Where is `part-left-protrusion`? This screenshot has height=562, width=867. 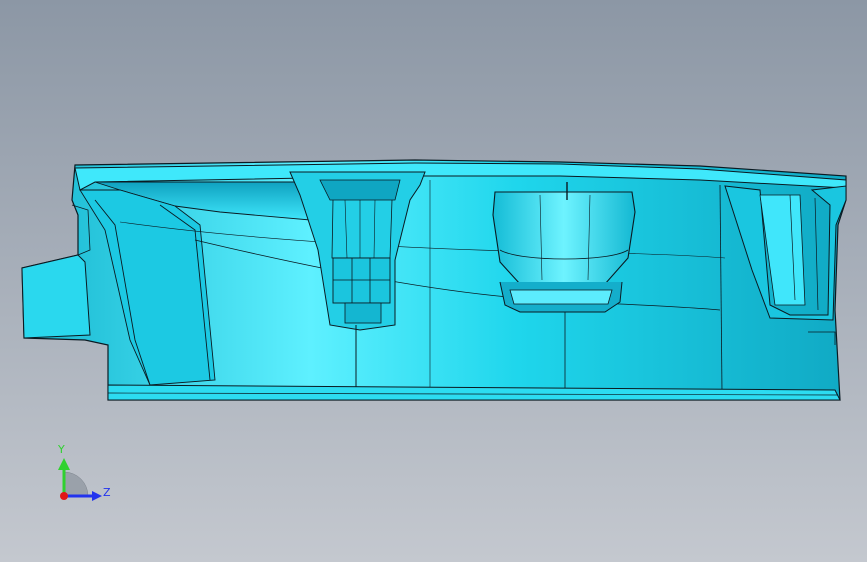
part-left-protrusion is located at coordinates (56, 296).